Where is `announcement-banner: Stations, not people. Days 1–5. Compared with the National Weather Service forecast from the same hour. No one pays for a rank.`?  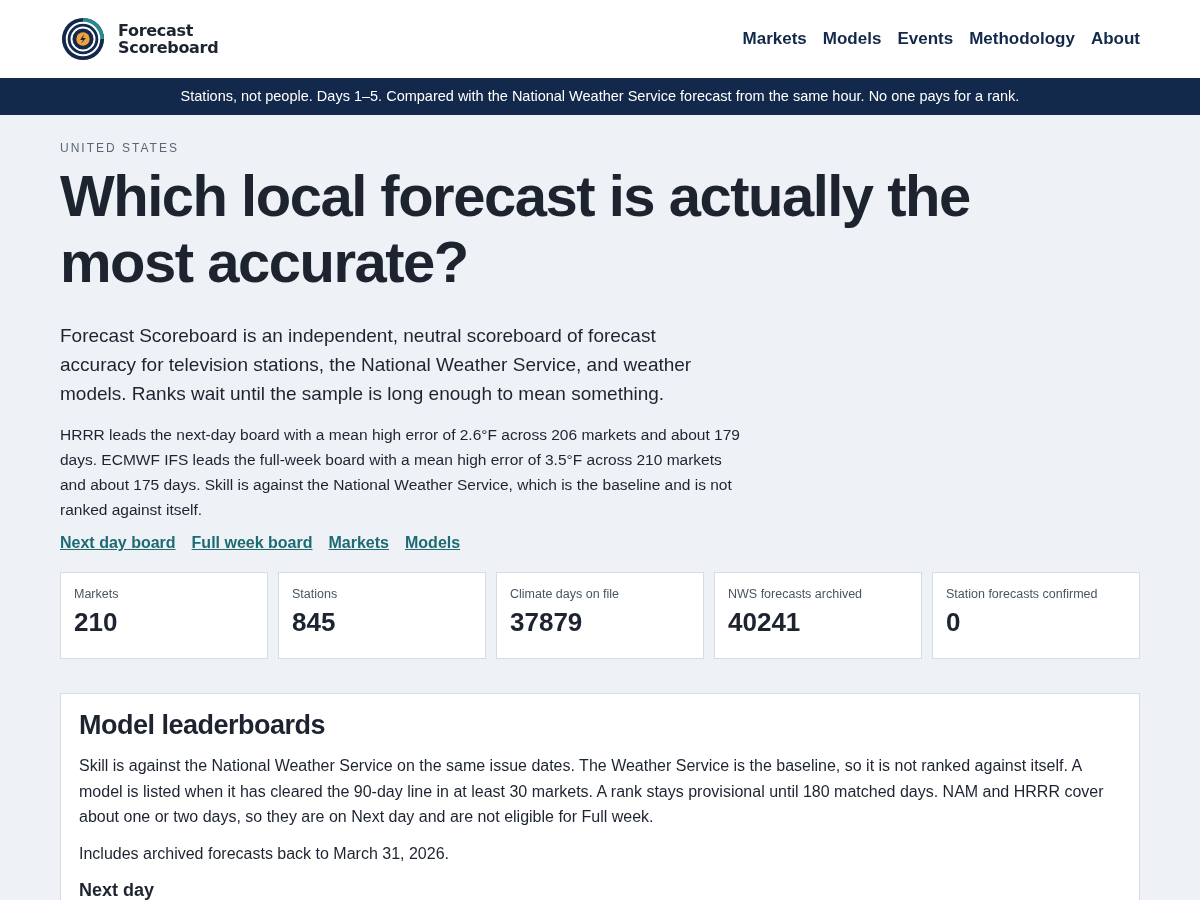 announcement-banner: Stations, not people. Days 1–5. Compared with the National Weather Service forecast from the same hour. No one pays for a rank. is located at coordinates (600, 96).